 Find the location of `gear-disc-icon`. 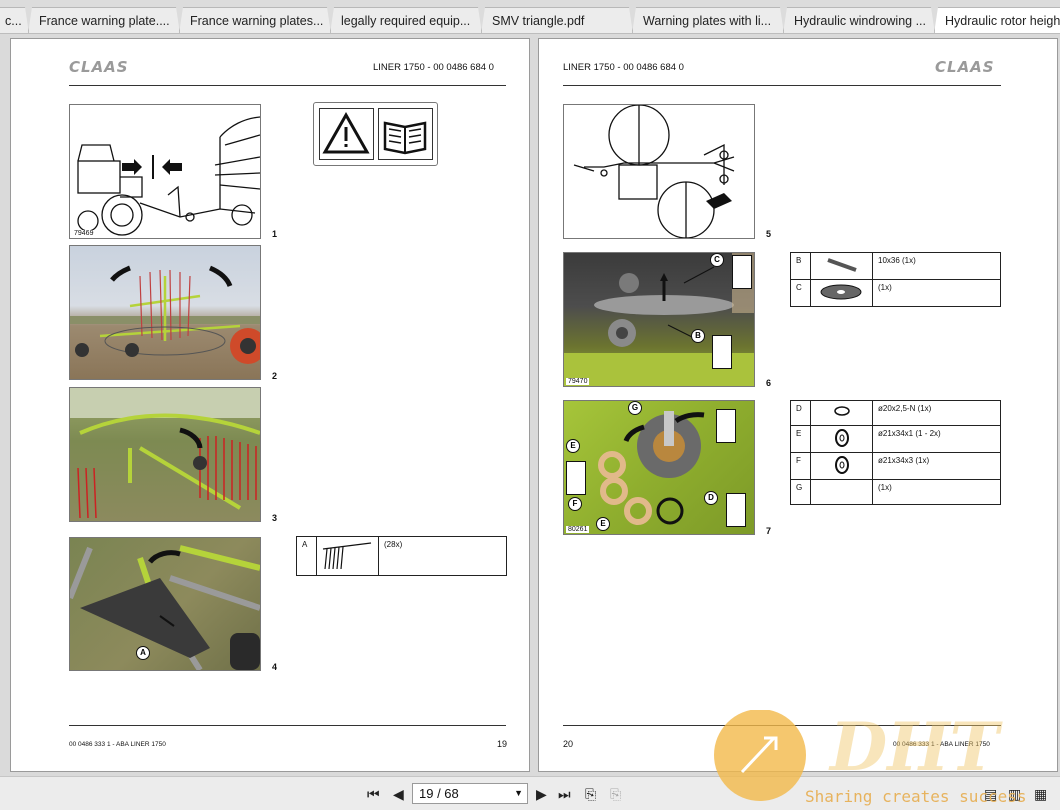

gear-disc-icon is located at coordinates (841, 293).